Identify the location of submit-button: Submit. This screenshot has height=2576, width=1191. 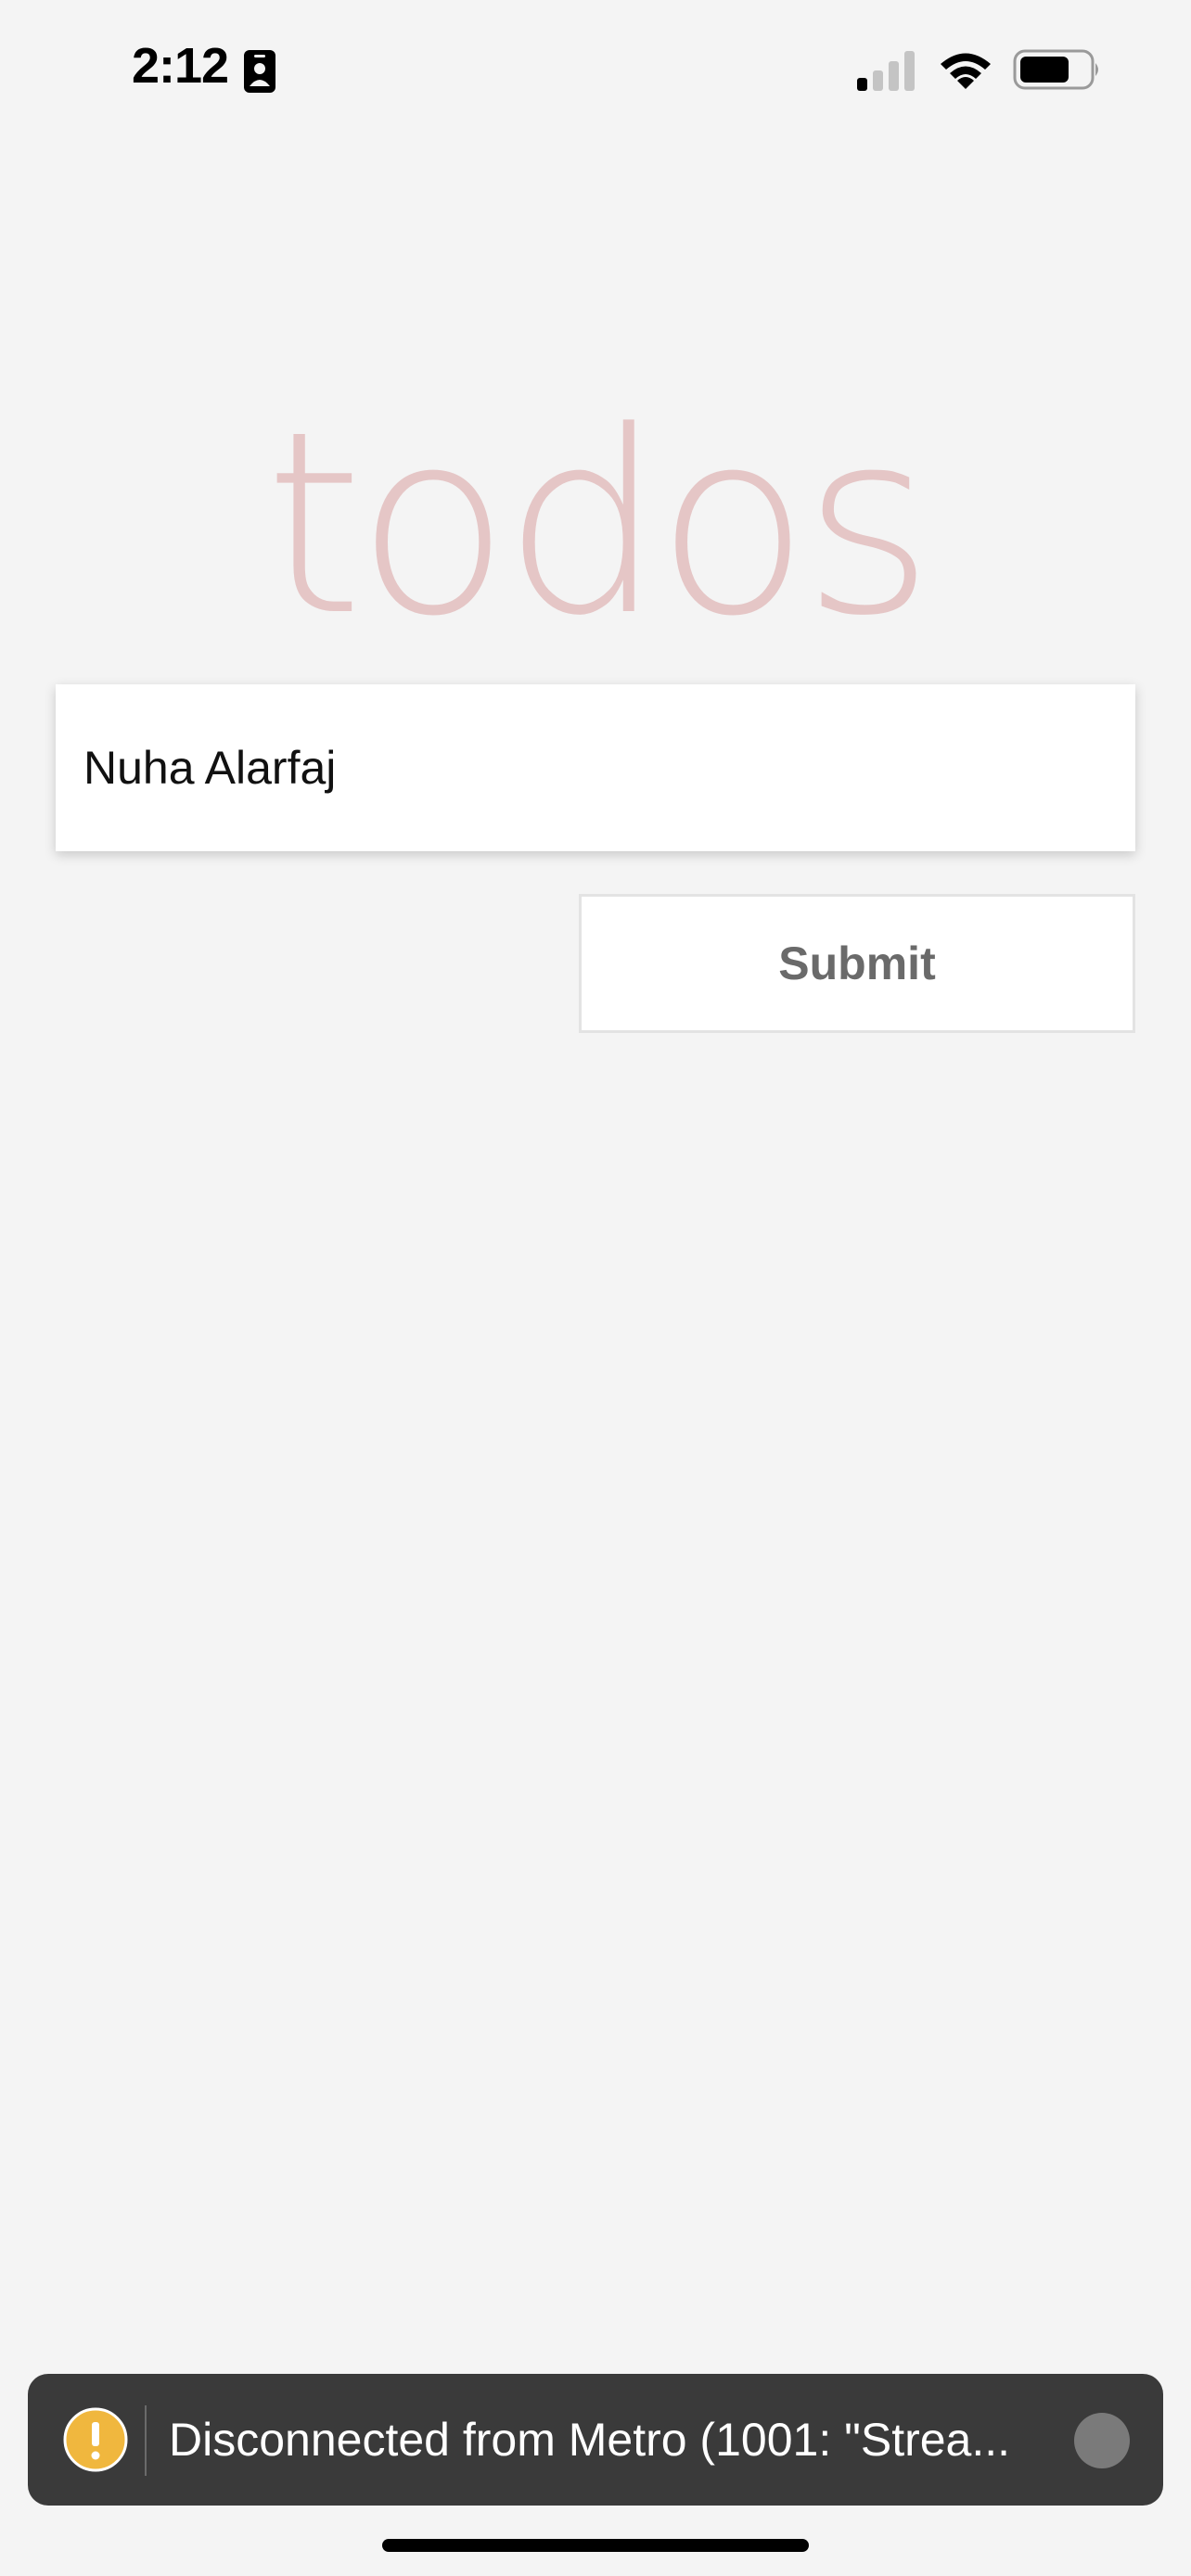
(857, 964).